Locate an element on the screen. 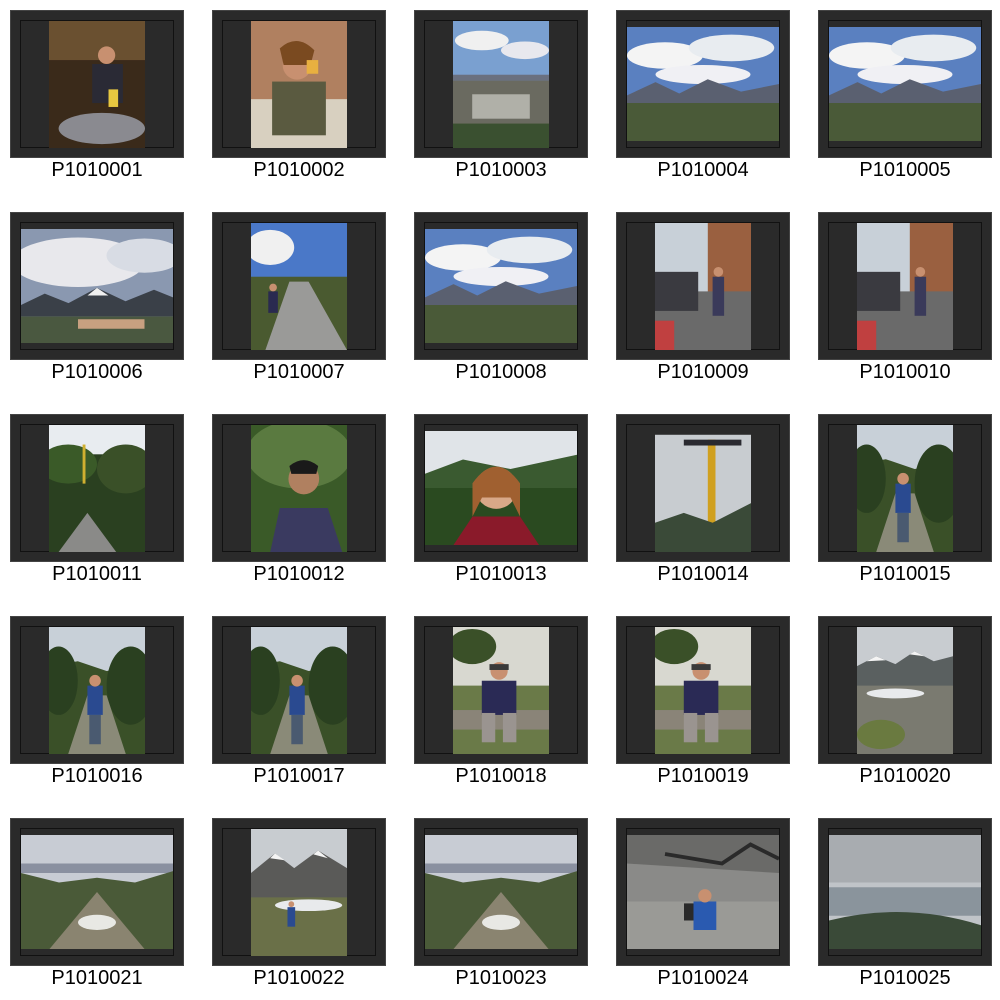 This screenshot has height=1000, width=1000. thumbnail-label: P1010014 is located at coordinates (703, 574).